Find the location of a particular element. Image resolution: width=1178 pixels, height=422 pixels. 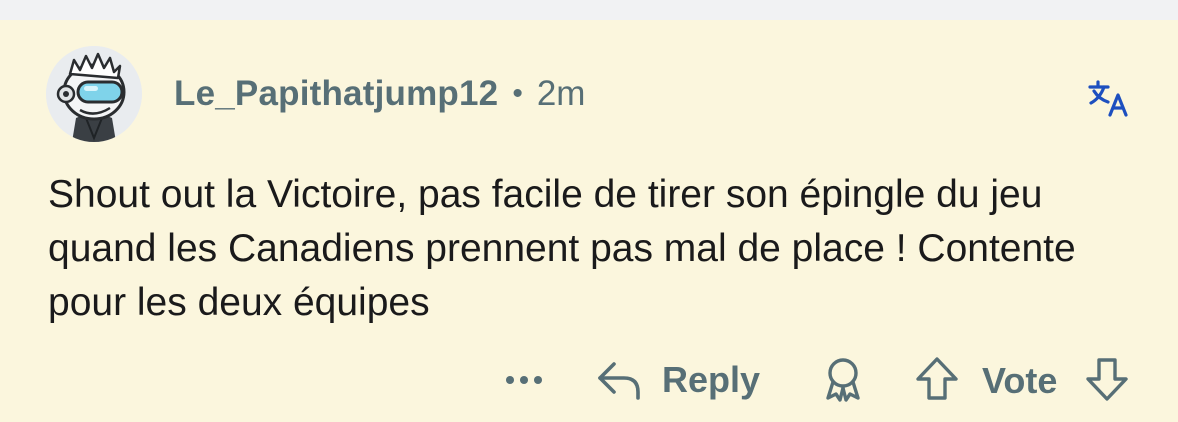

comment-header: Le_Papithatjump12 • 2m is located at coordinates (379, 94).